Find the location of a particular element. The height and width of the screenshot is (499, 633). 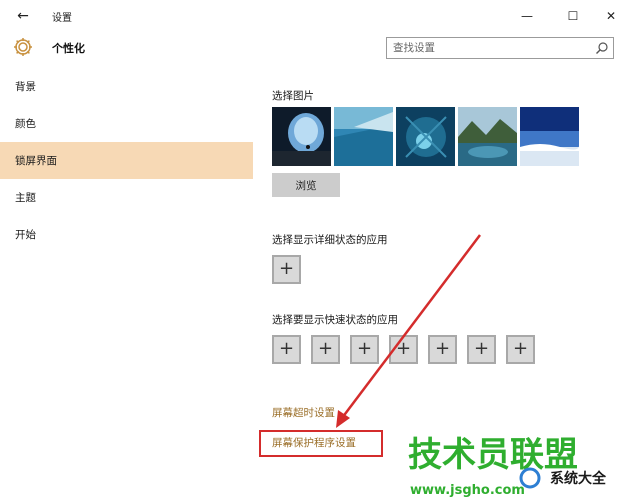

sidebar-item-label: 锁屏界面 is located at coordinates (36, 161).